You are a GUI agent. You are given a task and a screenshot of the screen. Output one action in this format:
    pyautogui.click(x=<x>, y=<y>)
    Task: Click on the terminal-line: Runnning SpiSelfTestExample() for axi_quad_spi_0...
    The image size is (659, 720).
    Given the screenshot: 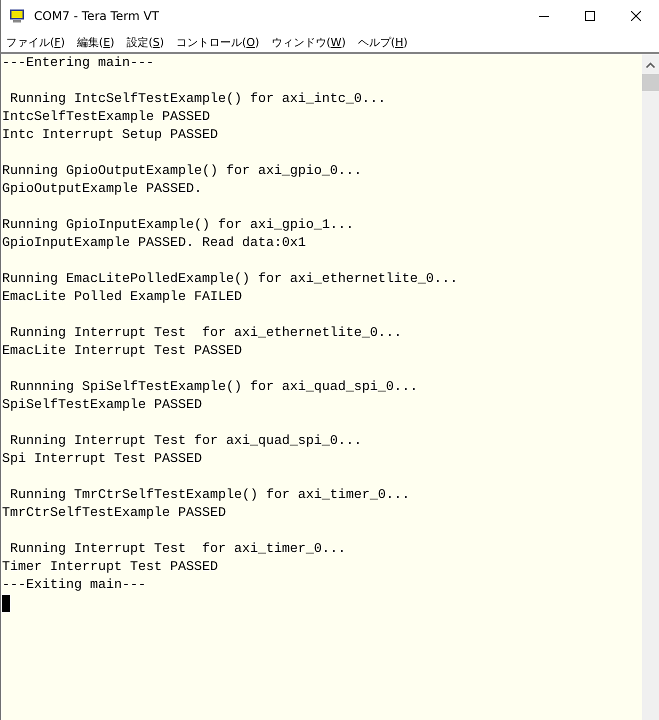 What is the action you would take?
    pyautogui.click(x=213, y=388)
    